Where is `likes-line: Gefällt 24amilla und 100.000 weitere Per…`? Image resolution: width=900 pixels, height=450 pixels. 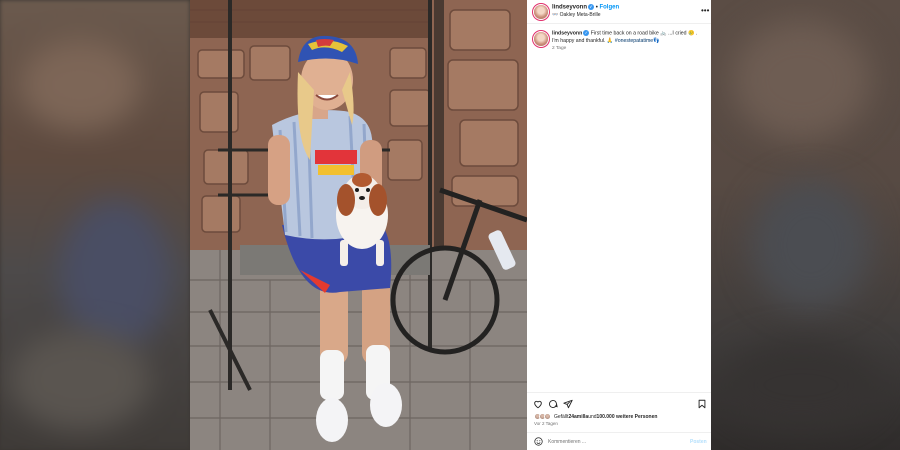 likes-line: Gefällt 24amilla und 100.000 weitere Per… is located at coordinates (595, 416).